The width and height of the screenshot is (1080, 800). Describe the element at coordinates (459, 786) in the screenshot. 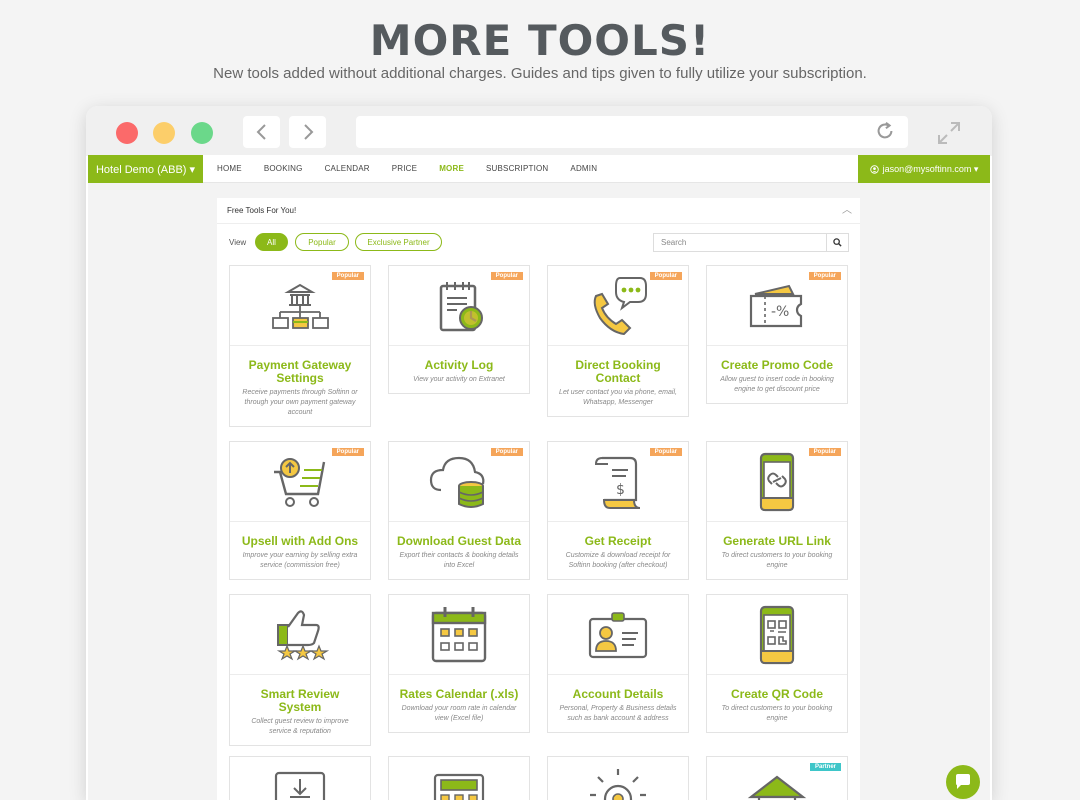

I see `calculator-icon` at that location.